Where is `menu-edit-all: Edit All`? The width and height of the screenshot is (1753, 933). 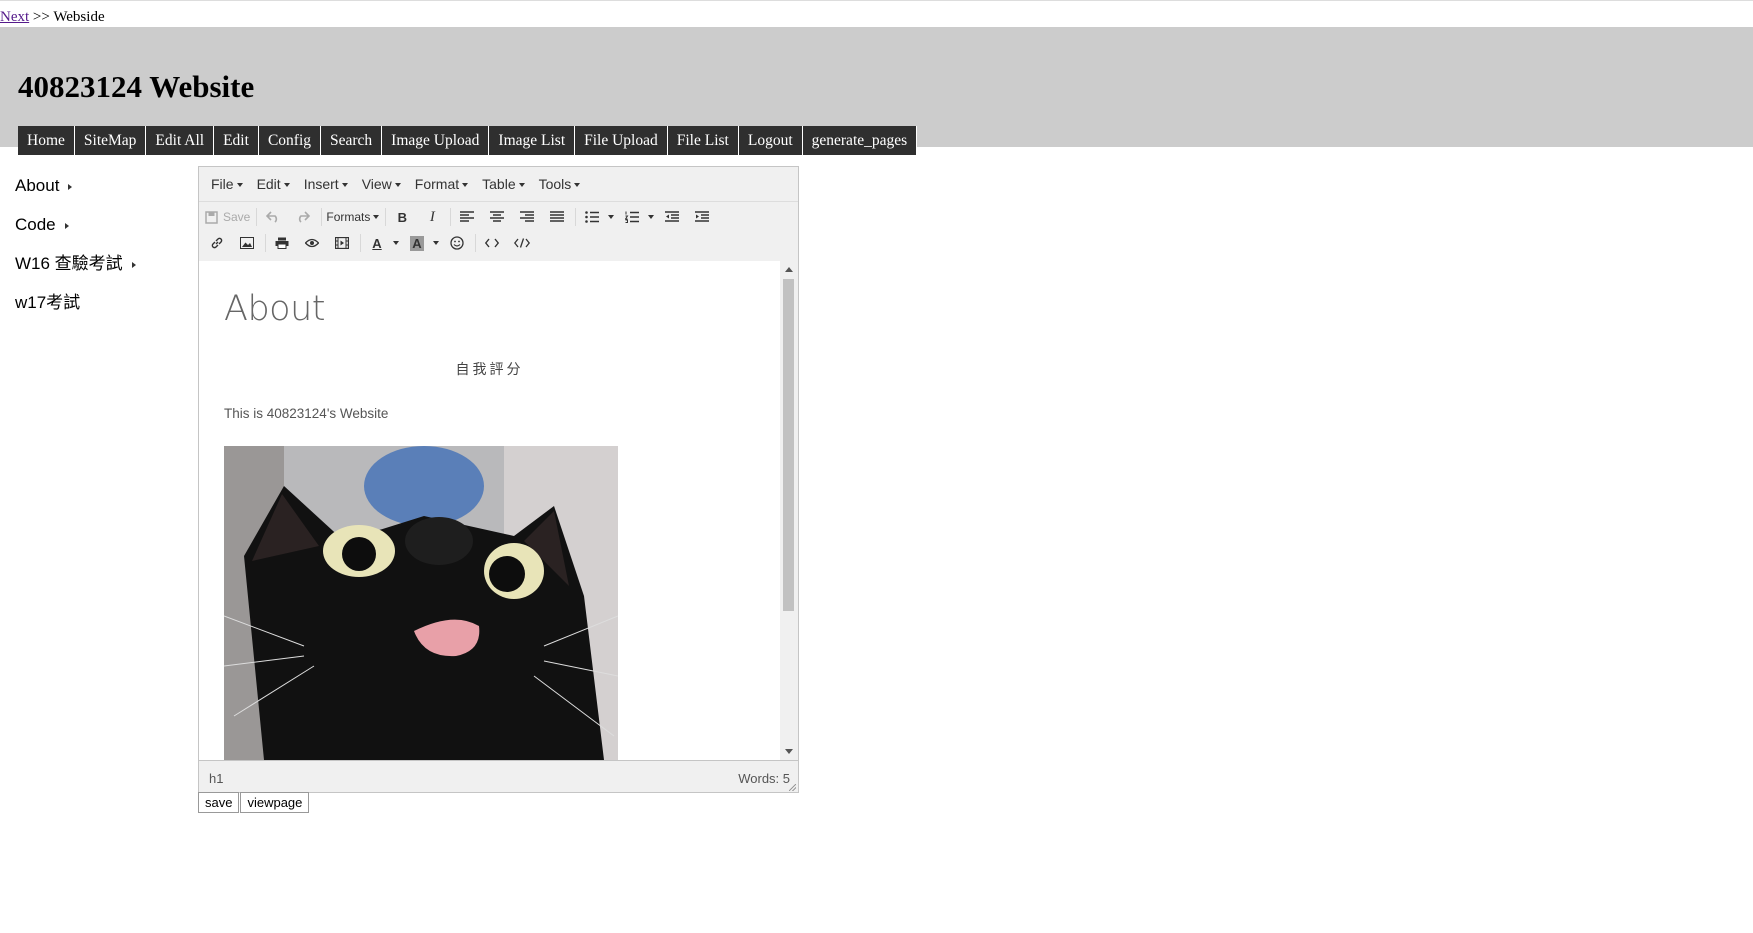 menu-edit-all: Edit All is located at coordinates (180, 140).